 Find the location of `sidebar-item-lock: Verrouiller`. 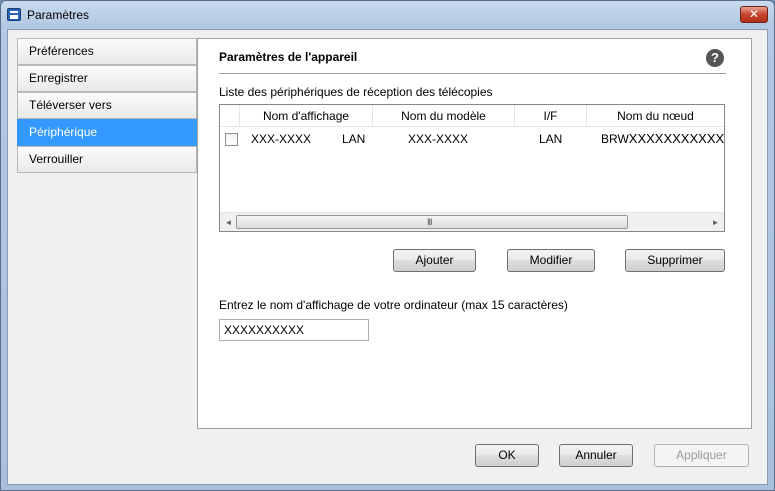

sidebar-item-lock: Verrouiller is located at coordinates (107, 159).